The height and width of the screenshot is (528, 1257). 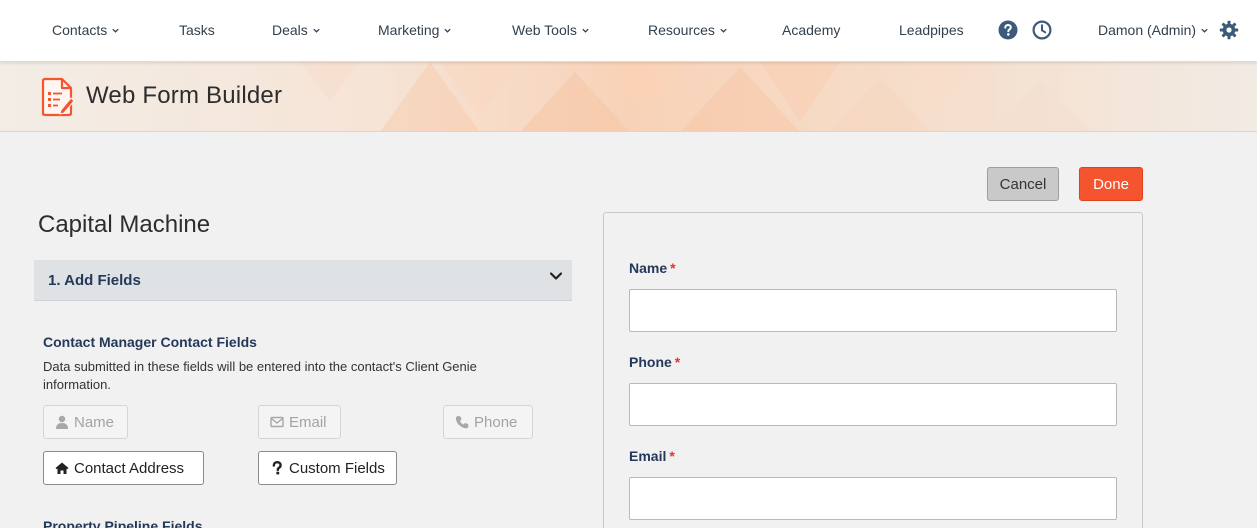 I want to click on add-phone-field-label: Phone, so click(x=496, y=422).